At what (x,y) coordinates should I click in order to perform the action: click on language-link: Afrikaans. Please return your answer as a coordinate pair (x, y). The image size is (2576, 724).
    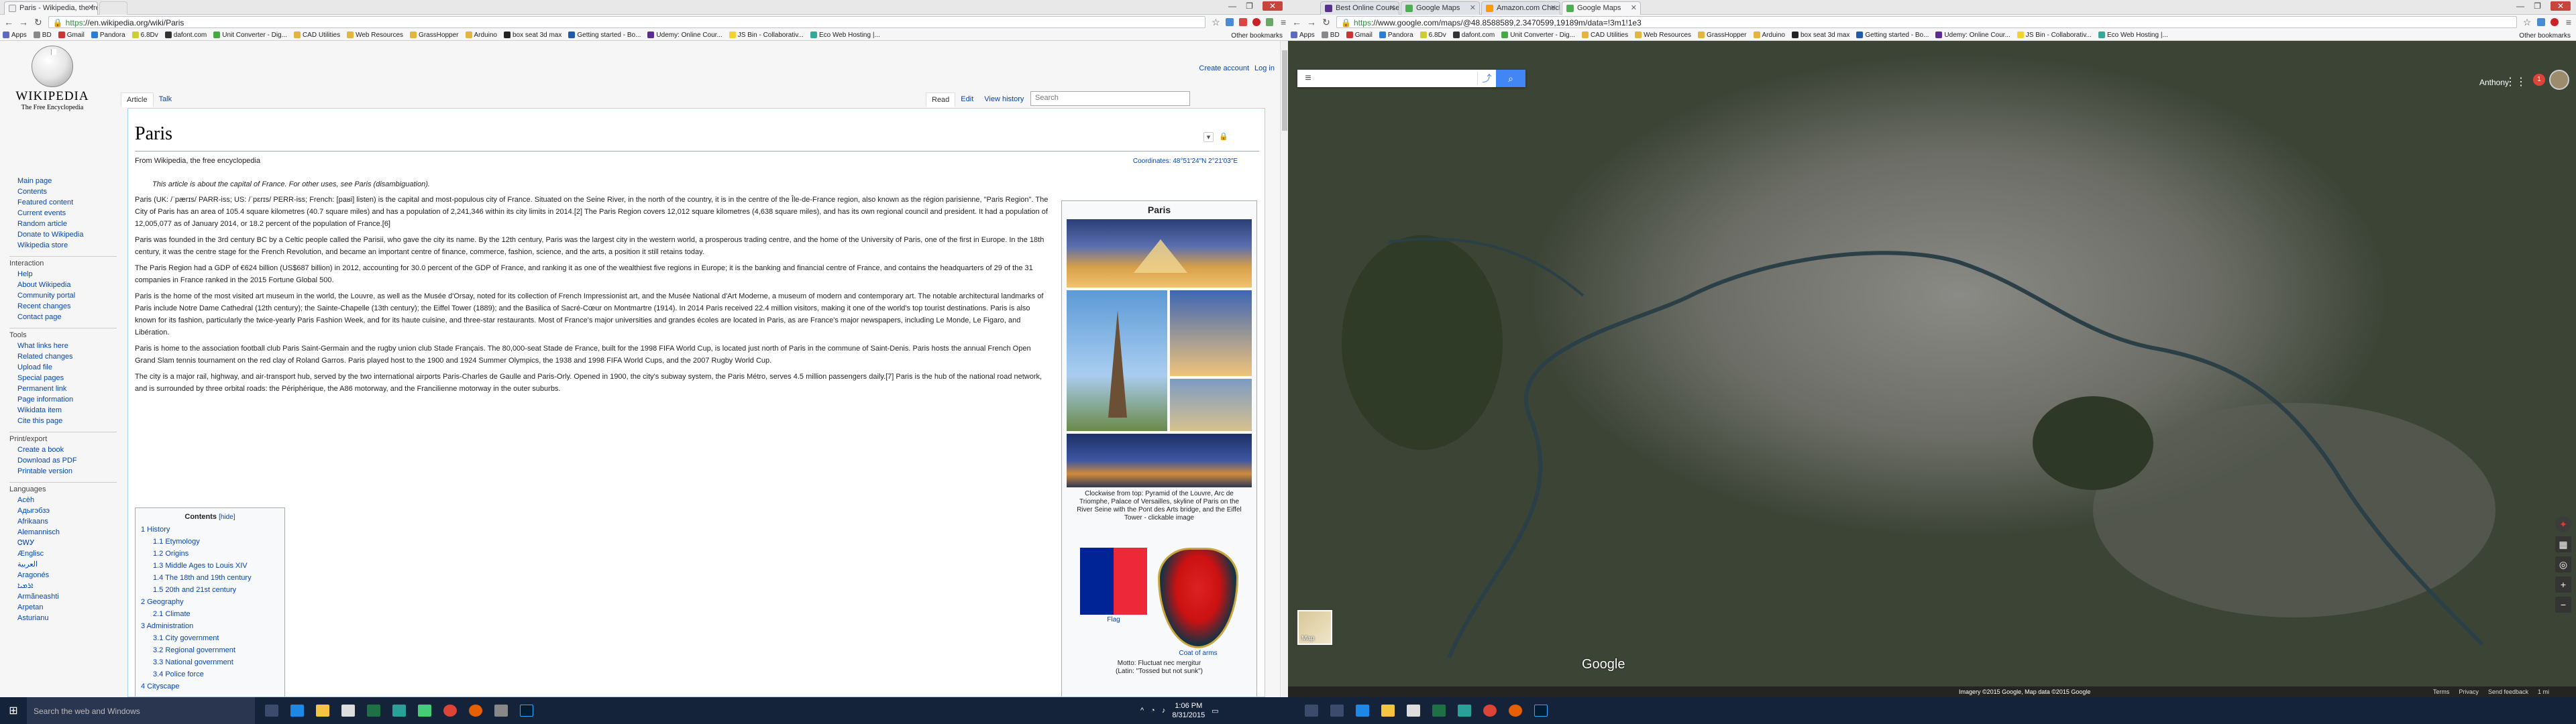
    Looking at the image, I should click on (63, 521).